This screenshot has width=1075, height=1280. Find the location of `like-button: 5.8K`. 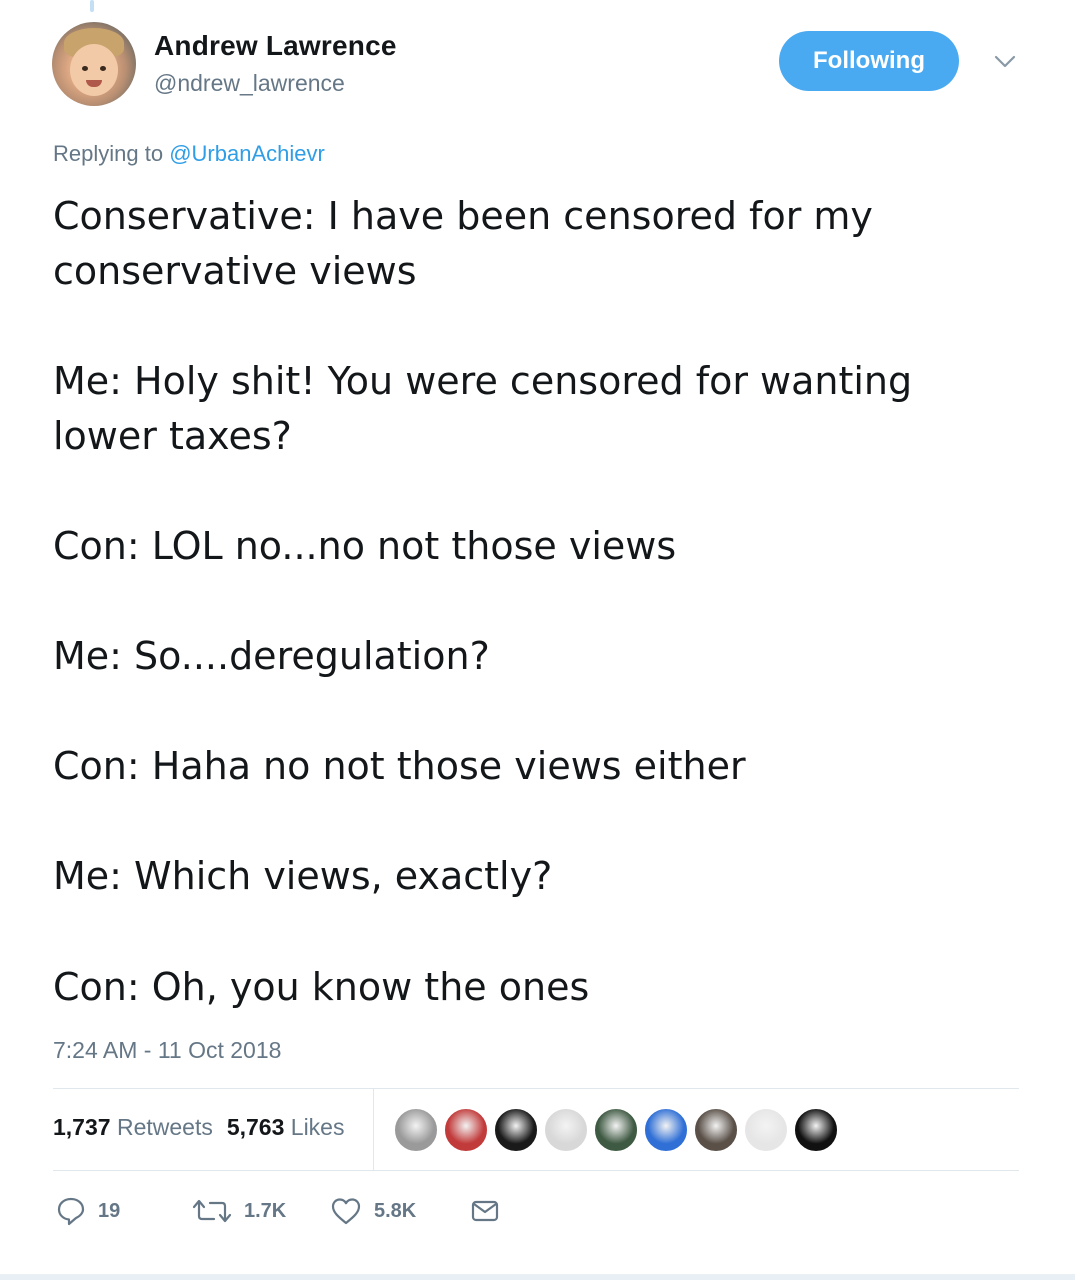

like-button: 5.8K is located at coordinates (373, 1211).